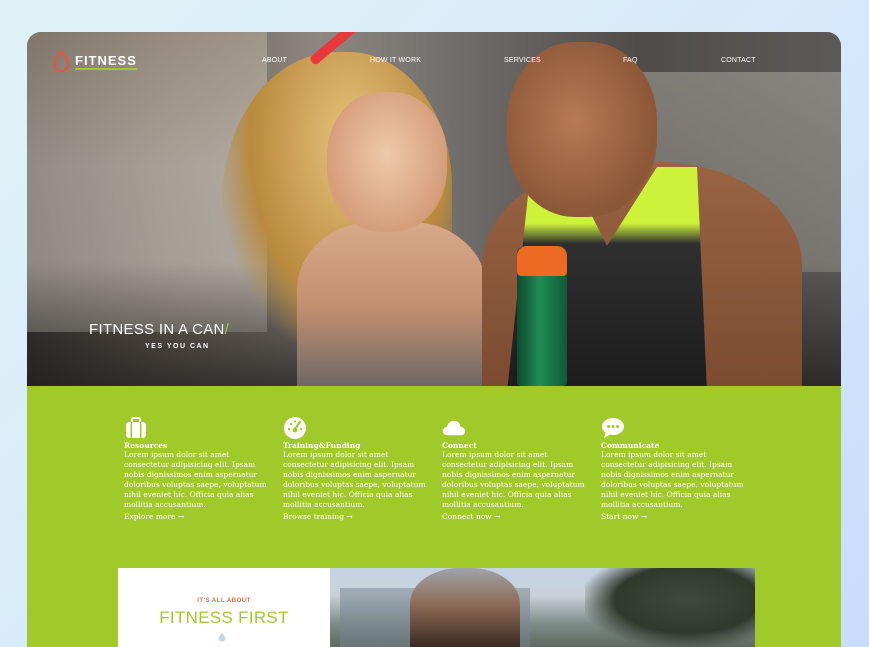 The width and height of the screenshot is (869, 647). Describe the element at coordinates (177, 346) in the screenshot. I see `hero-subline: YES YOU CAN` at that location.